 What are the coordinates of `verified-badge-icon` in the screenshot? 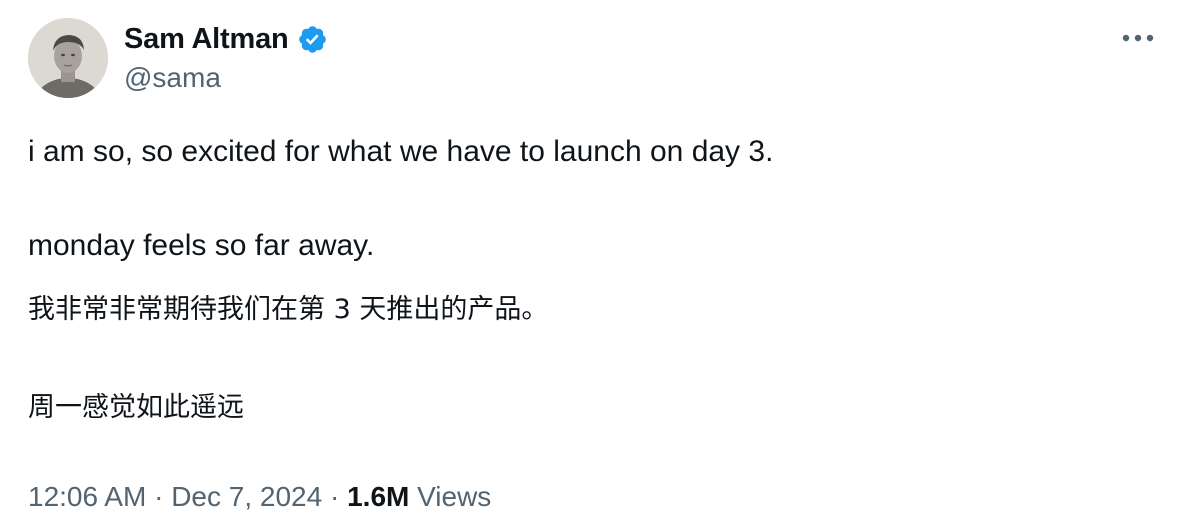 It's located at (312, 39).